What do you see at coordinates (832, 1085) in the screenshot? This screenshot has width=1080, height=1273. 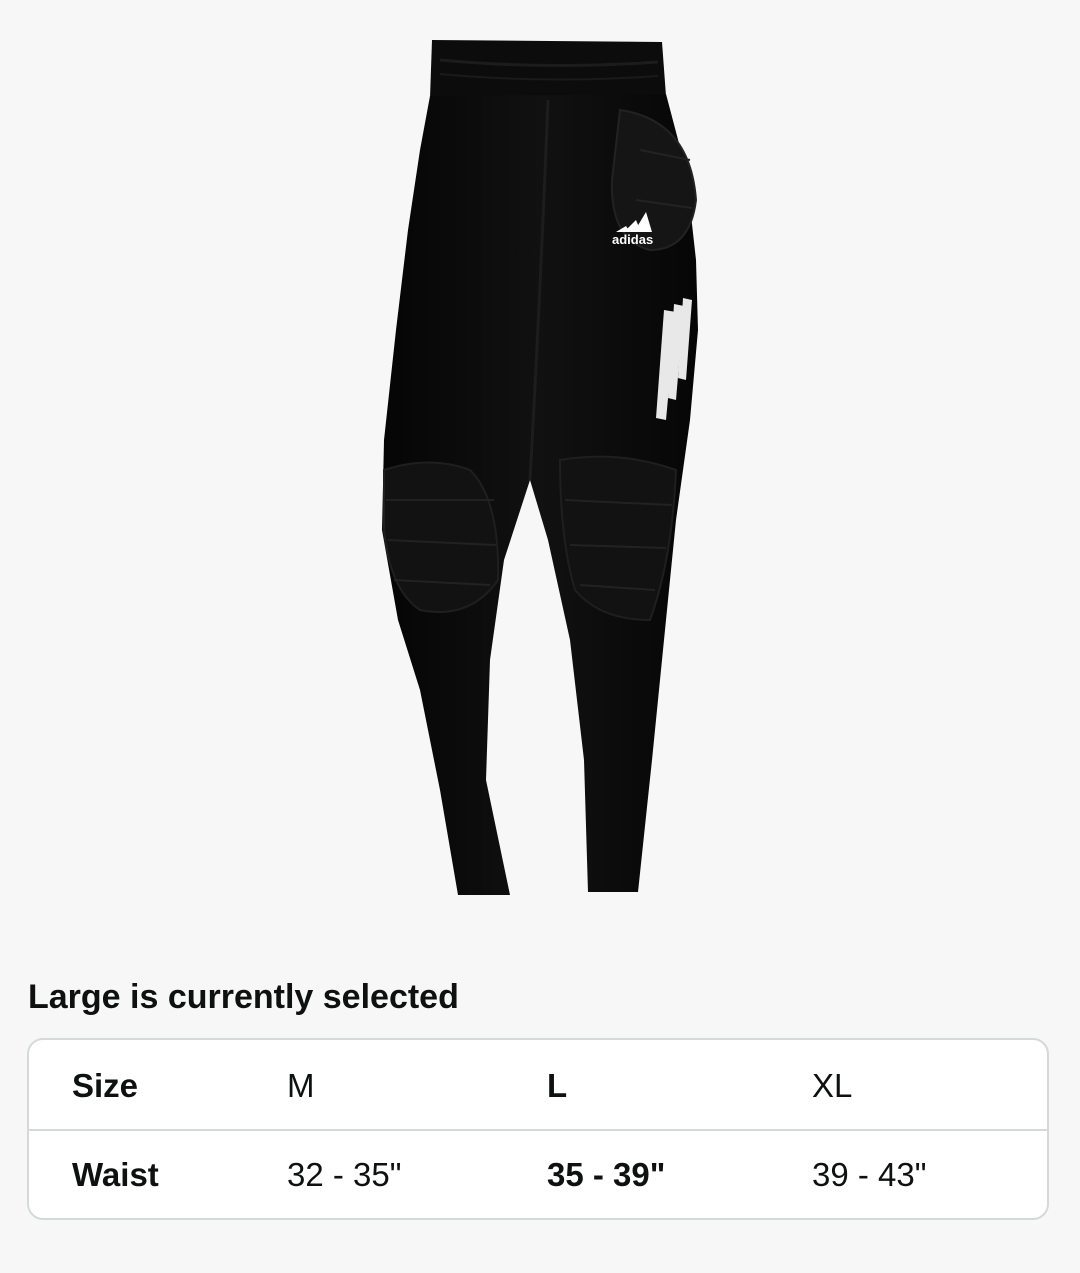 I see `size-option-xl: XL` at bounding box center [832, 1085].